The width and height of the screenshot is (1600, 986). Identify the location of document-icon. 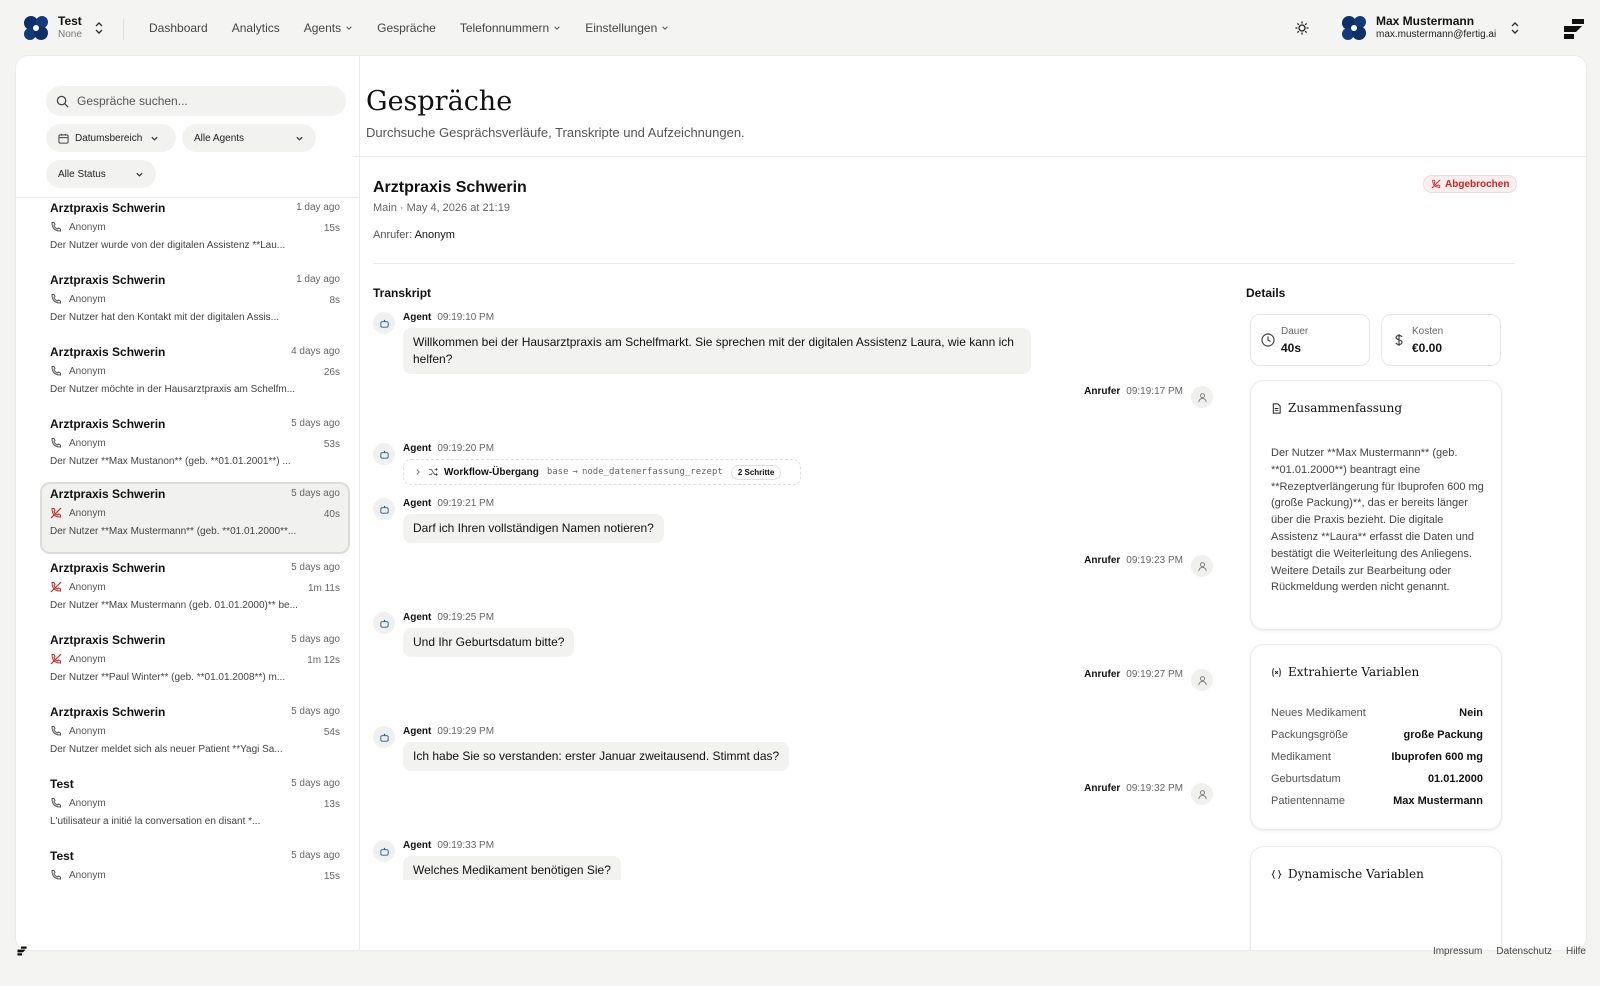
(1276, 408).